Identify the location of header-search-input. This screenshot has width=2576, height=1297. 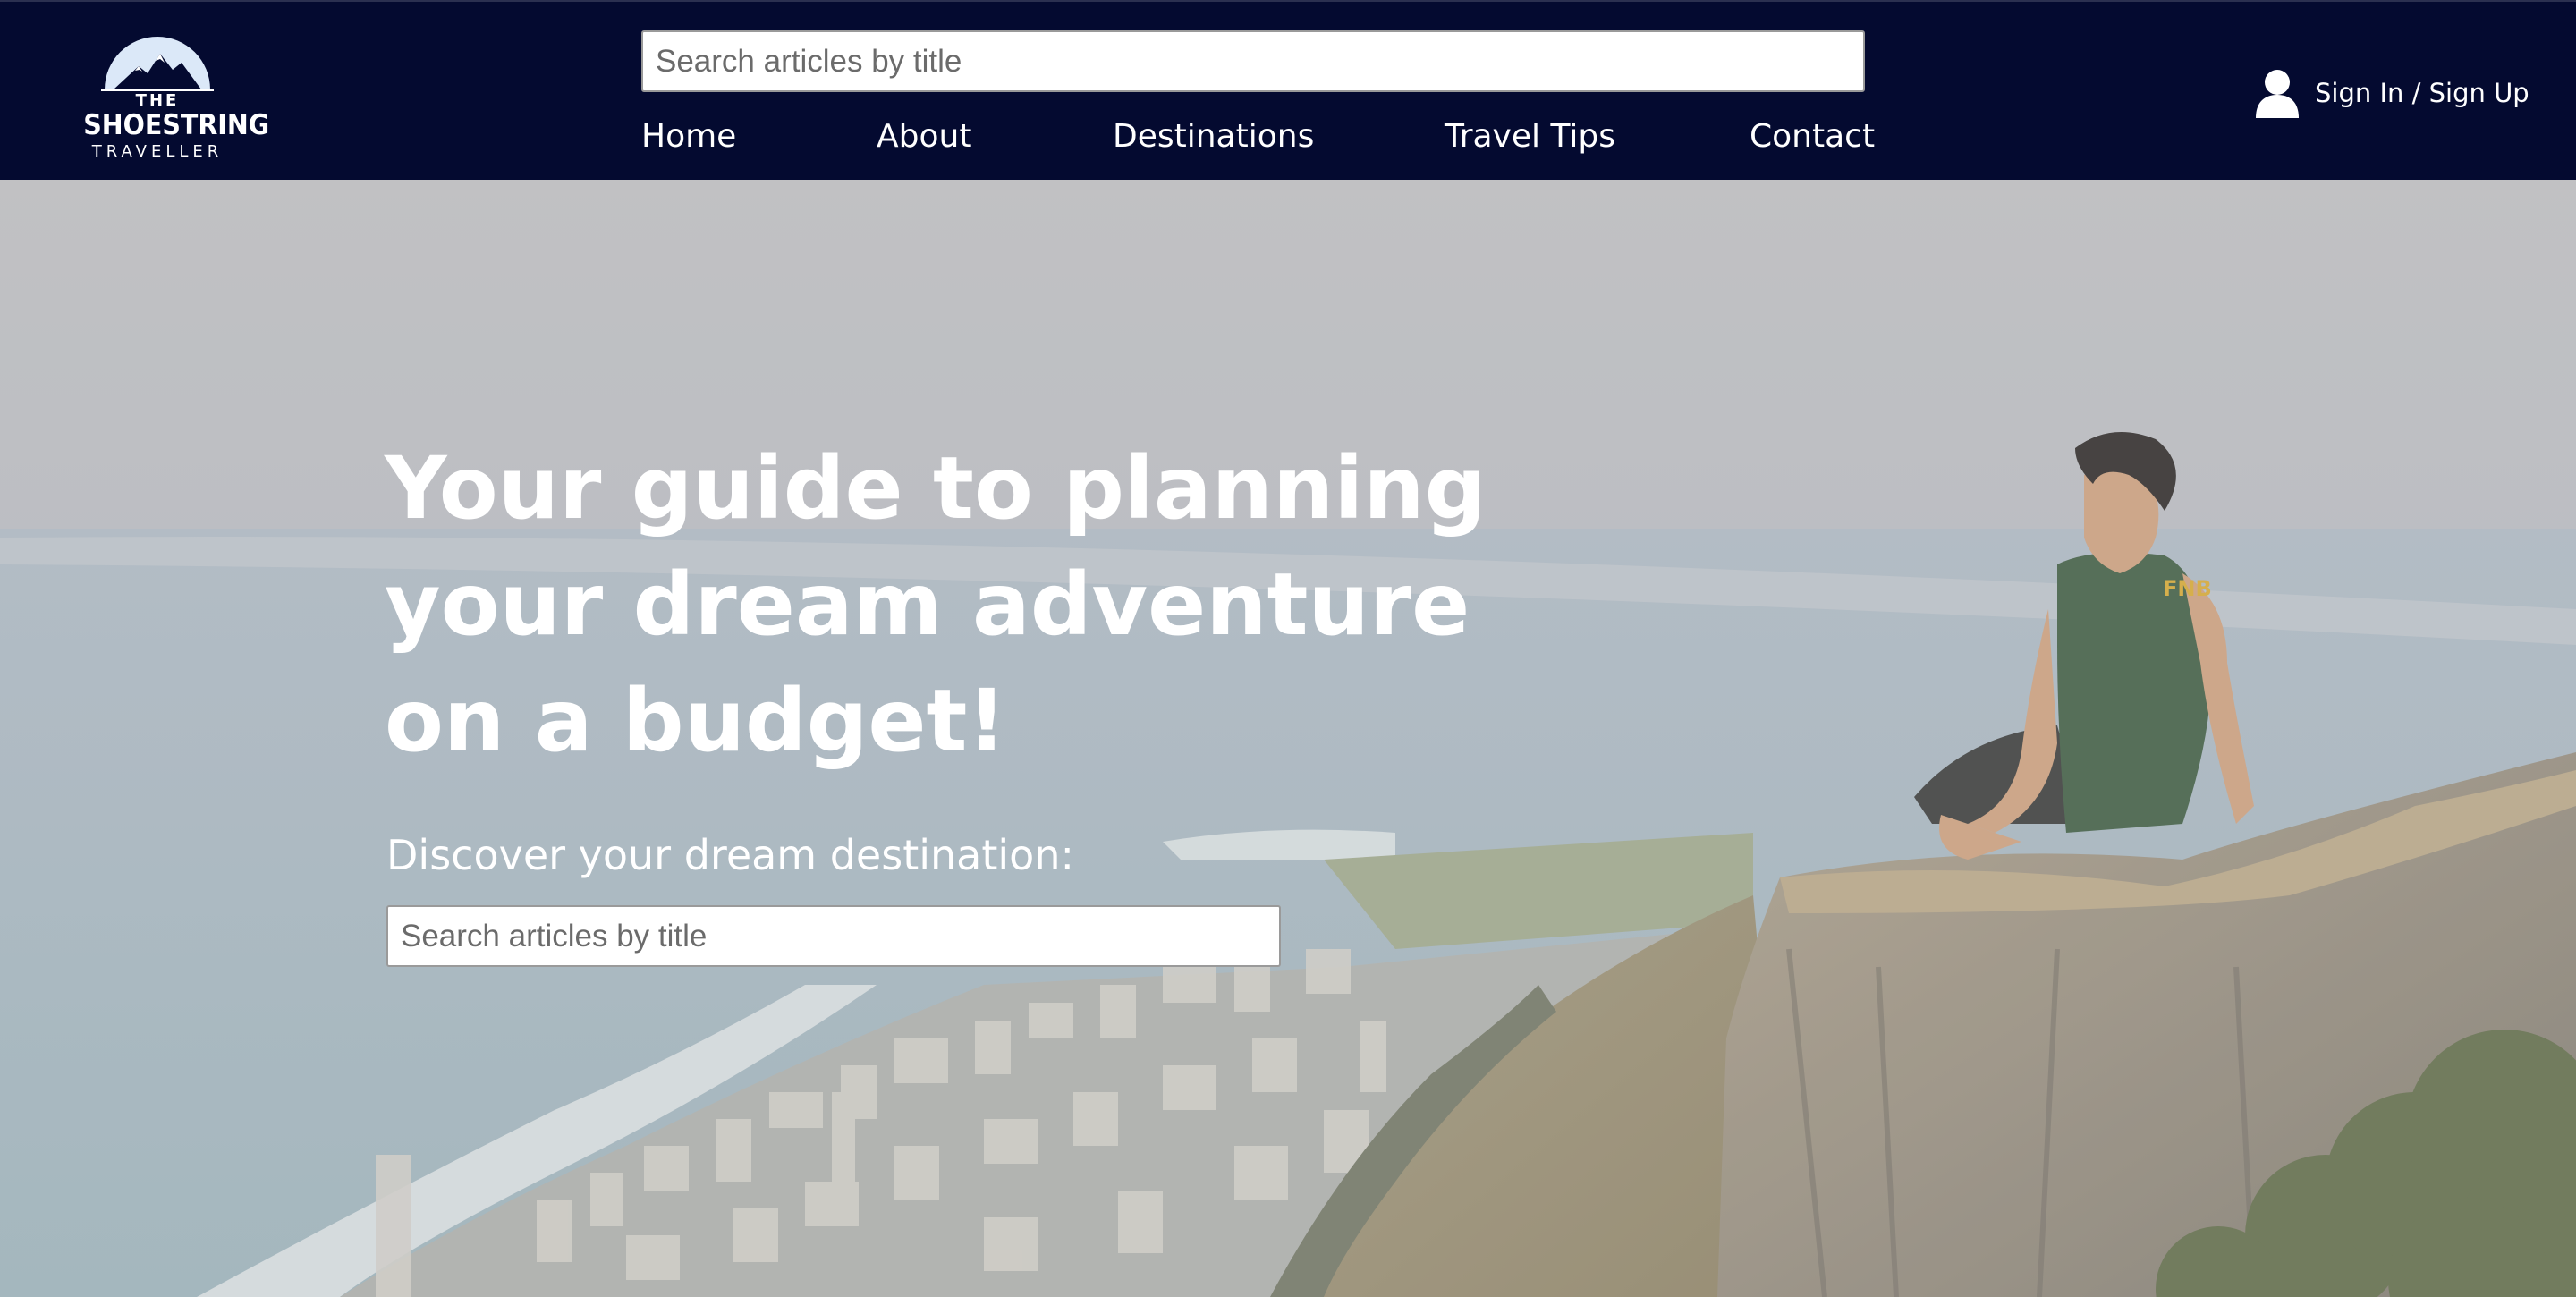
(1253, 61).